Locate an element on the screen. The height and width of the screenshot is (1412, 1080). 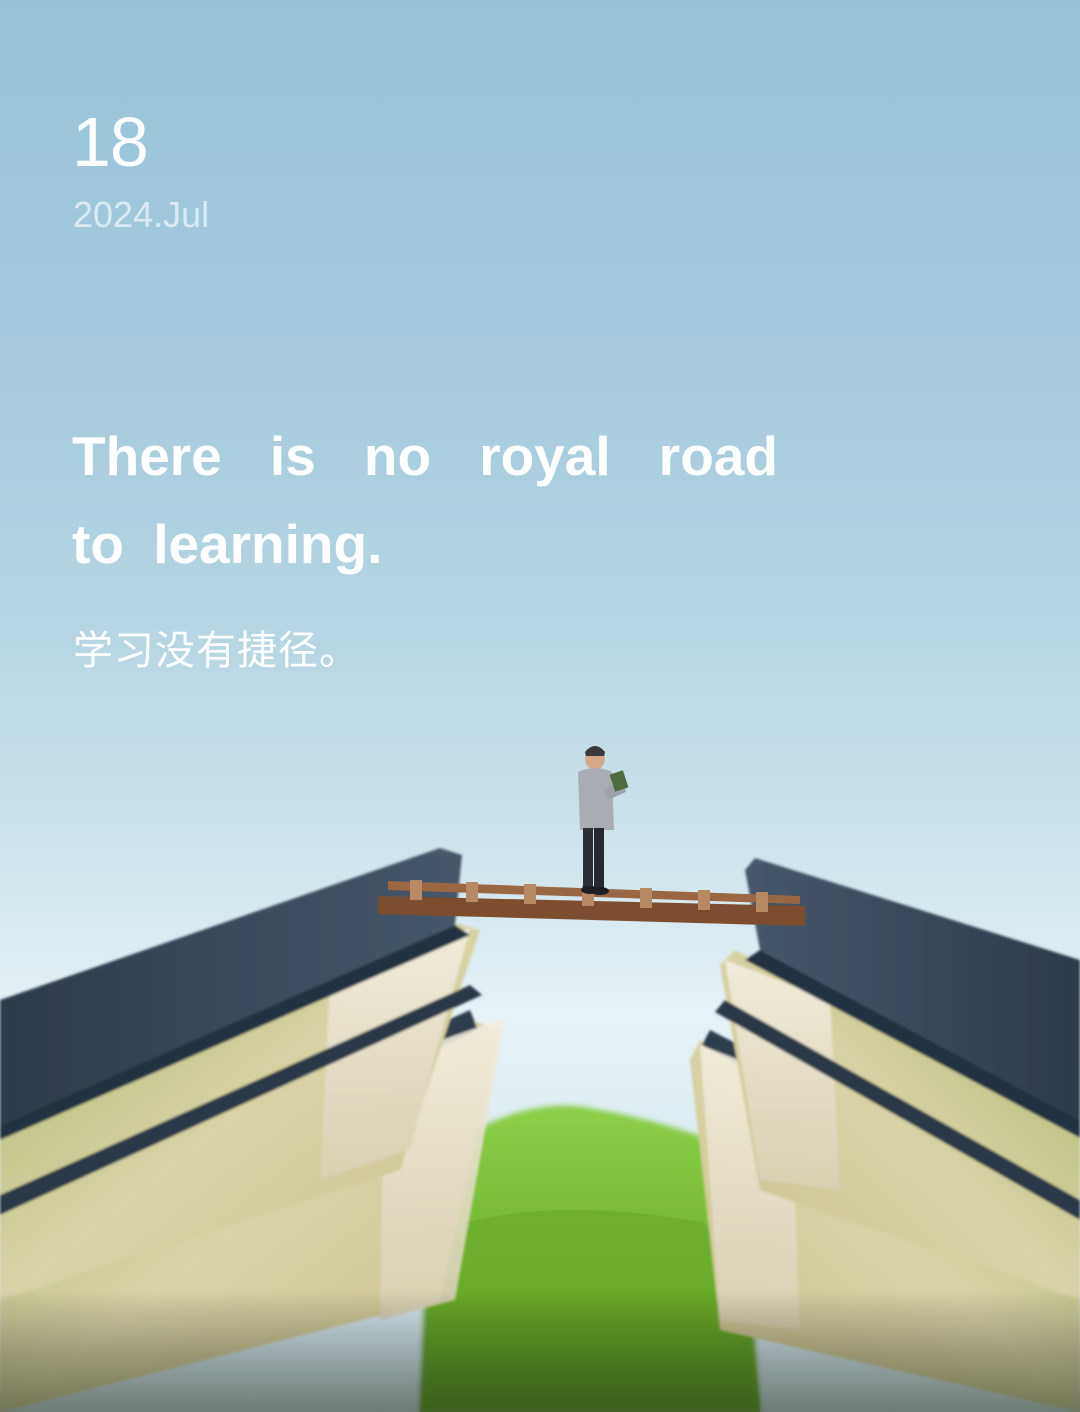
quote-english: There is no royal road to learning. is located at coordinates (425, 500).